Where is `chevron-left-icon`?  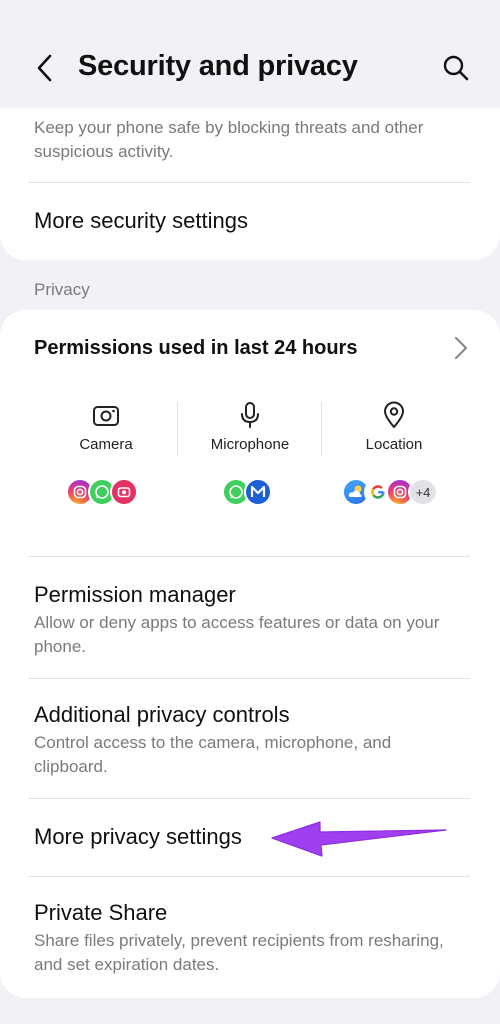
chevron-left-icon is located at coordinates (44, 68).